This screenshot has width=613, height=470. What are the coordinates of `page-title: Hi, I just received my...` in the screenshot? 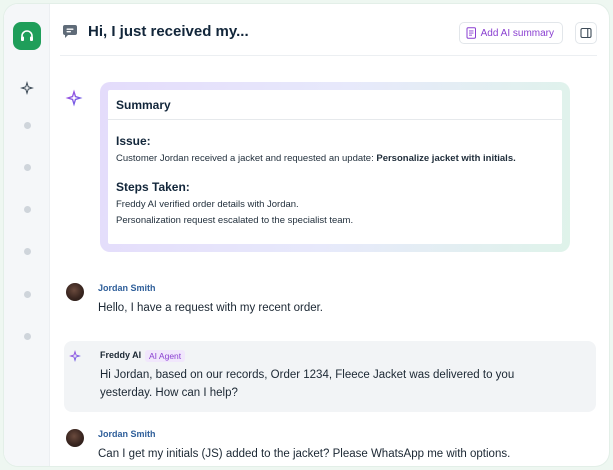 It's located at (168, 31).